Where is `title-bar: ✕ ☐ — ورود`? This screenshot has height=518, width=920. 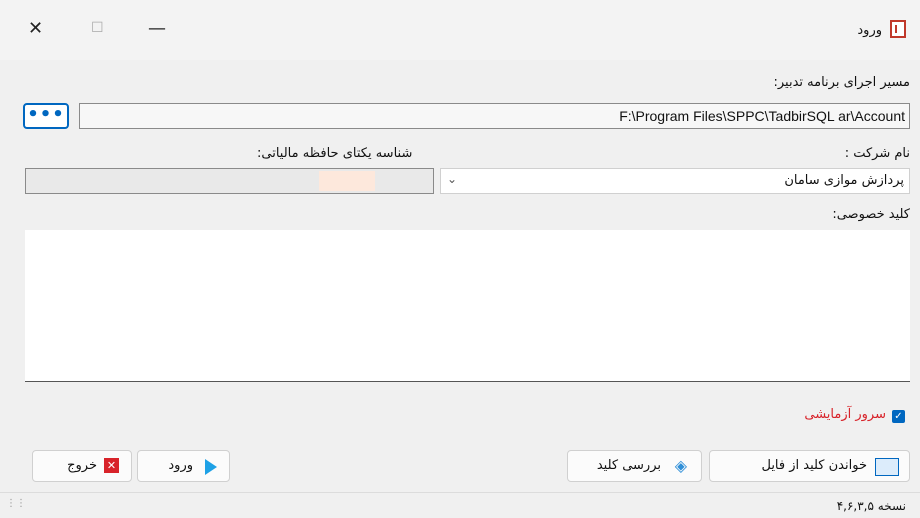 title-bar: ✕ ☐ — ورود is located at coordinates (460, 30).